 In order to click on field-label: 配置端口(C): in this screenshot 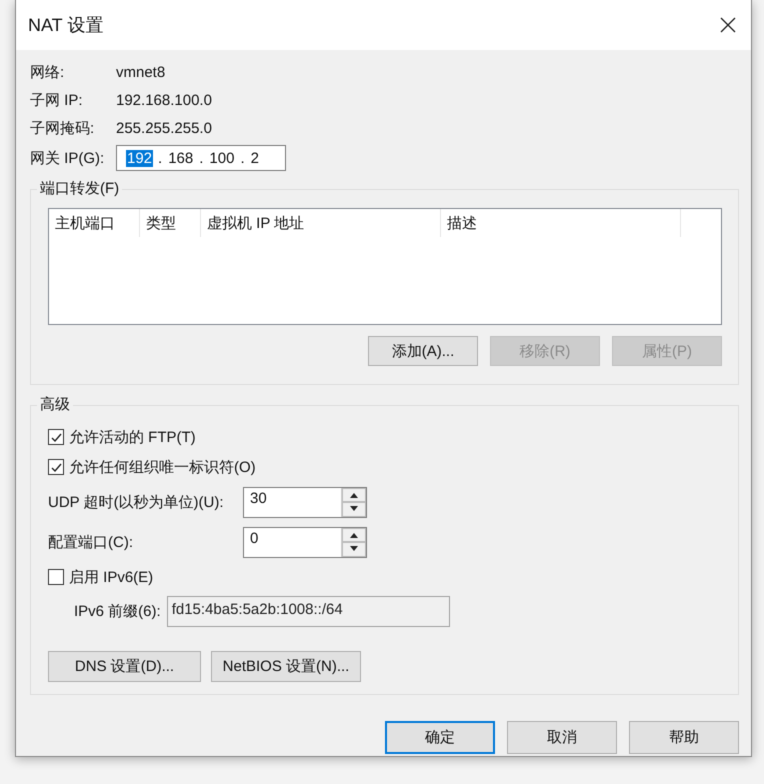, I will do `click(91, 542)`.